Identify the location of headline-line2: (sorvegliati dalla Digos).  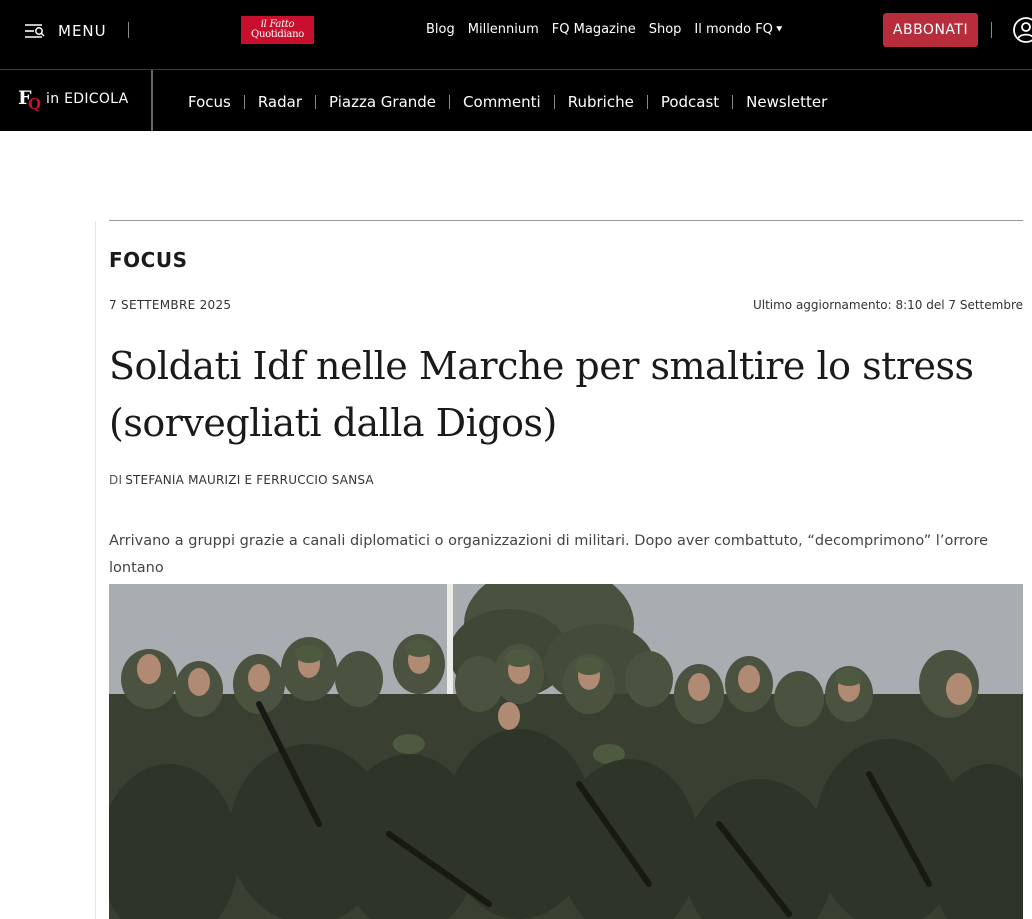
(333, 423).